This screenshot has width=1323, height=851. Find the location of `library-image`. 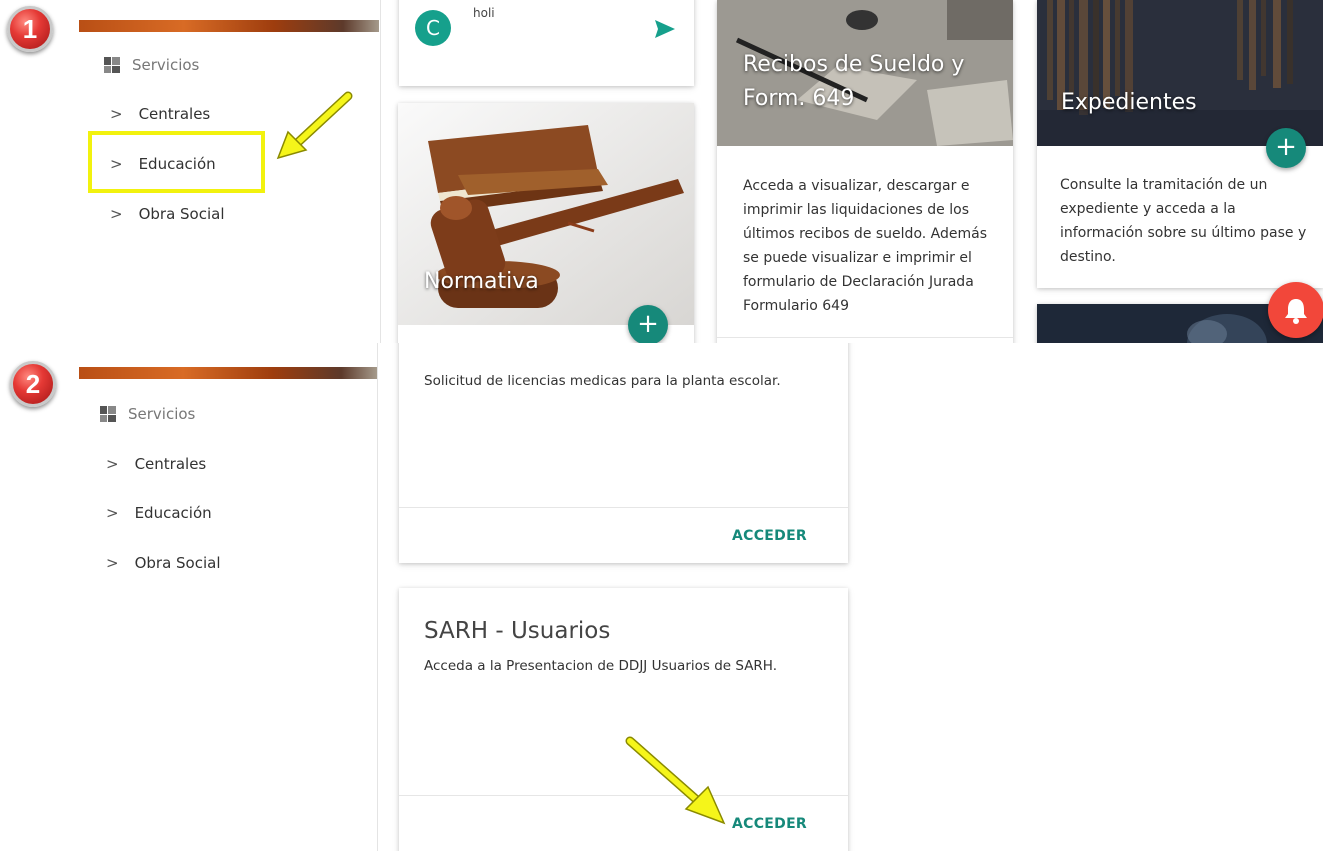

library-image is located at coordinates (1180, 73).